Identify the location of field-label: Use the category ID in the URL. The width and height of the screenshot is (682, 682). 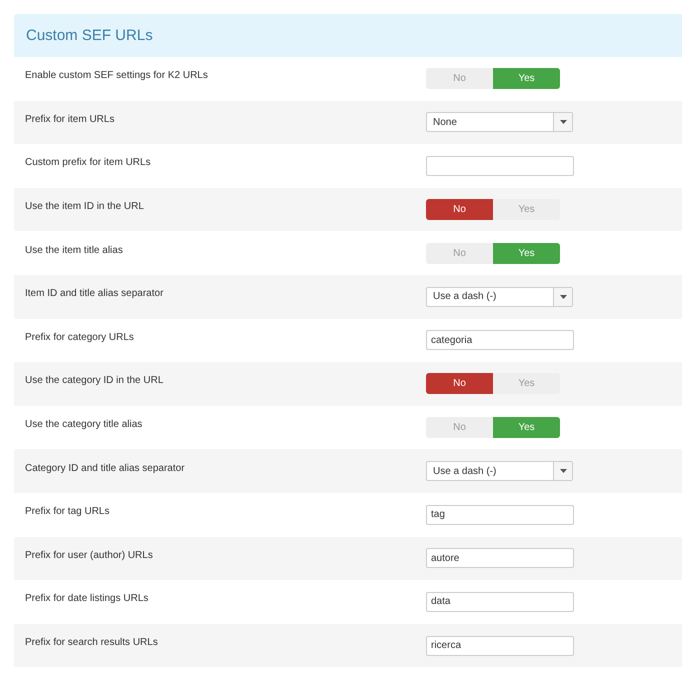
(94, 380).